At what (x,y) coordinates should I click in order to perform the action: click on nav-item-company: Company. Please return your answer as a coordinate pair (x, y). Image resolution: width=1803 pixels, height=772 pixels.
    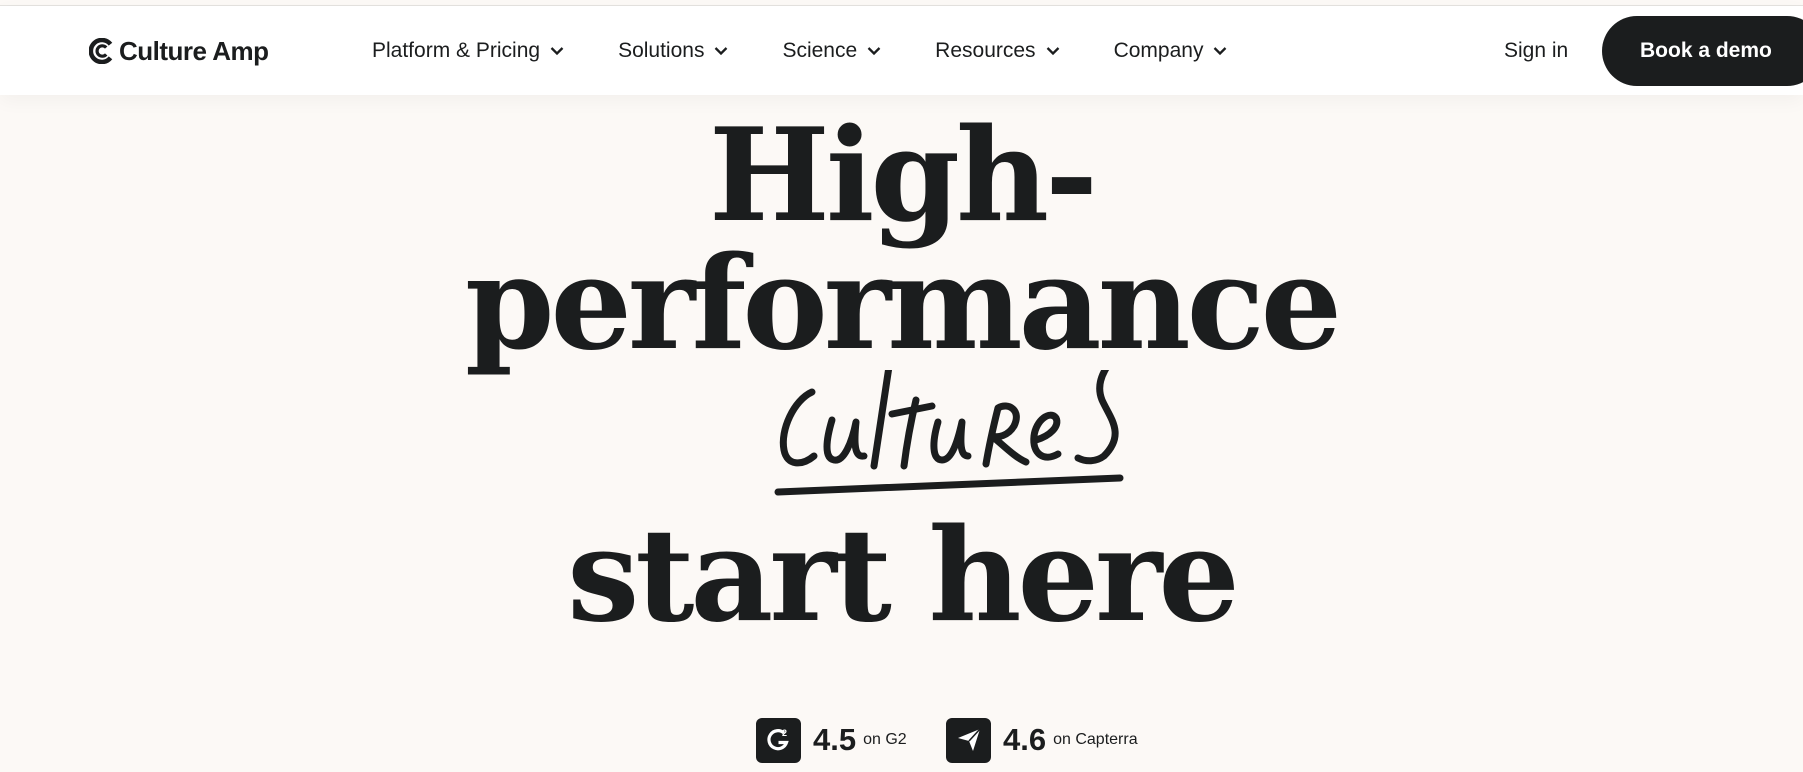
    Looking at the image, I should click on (1171, 51).